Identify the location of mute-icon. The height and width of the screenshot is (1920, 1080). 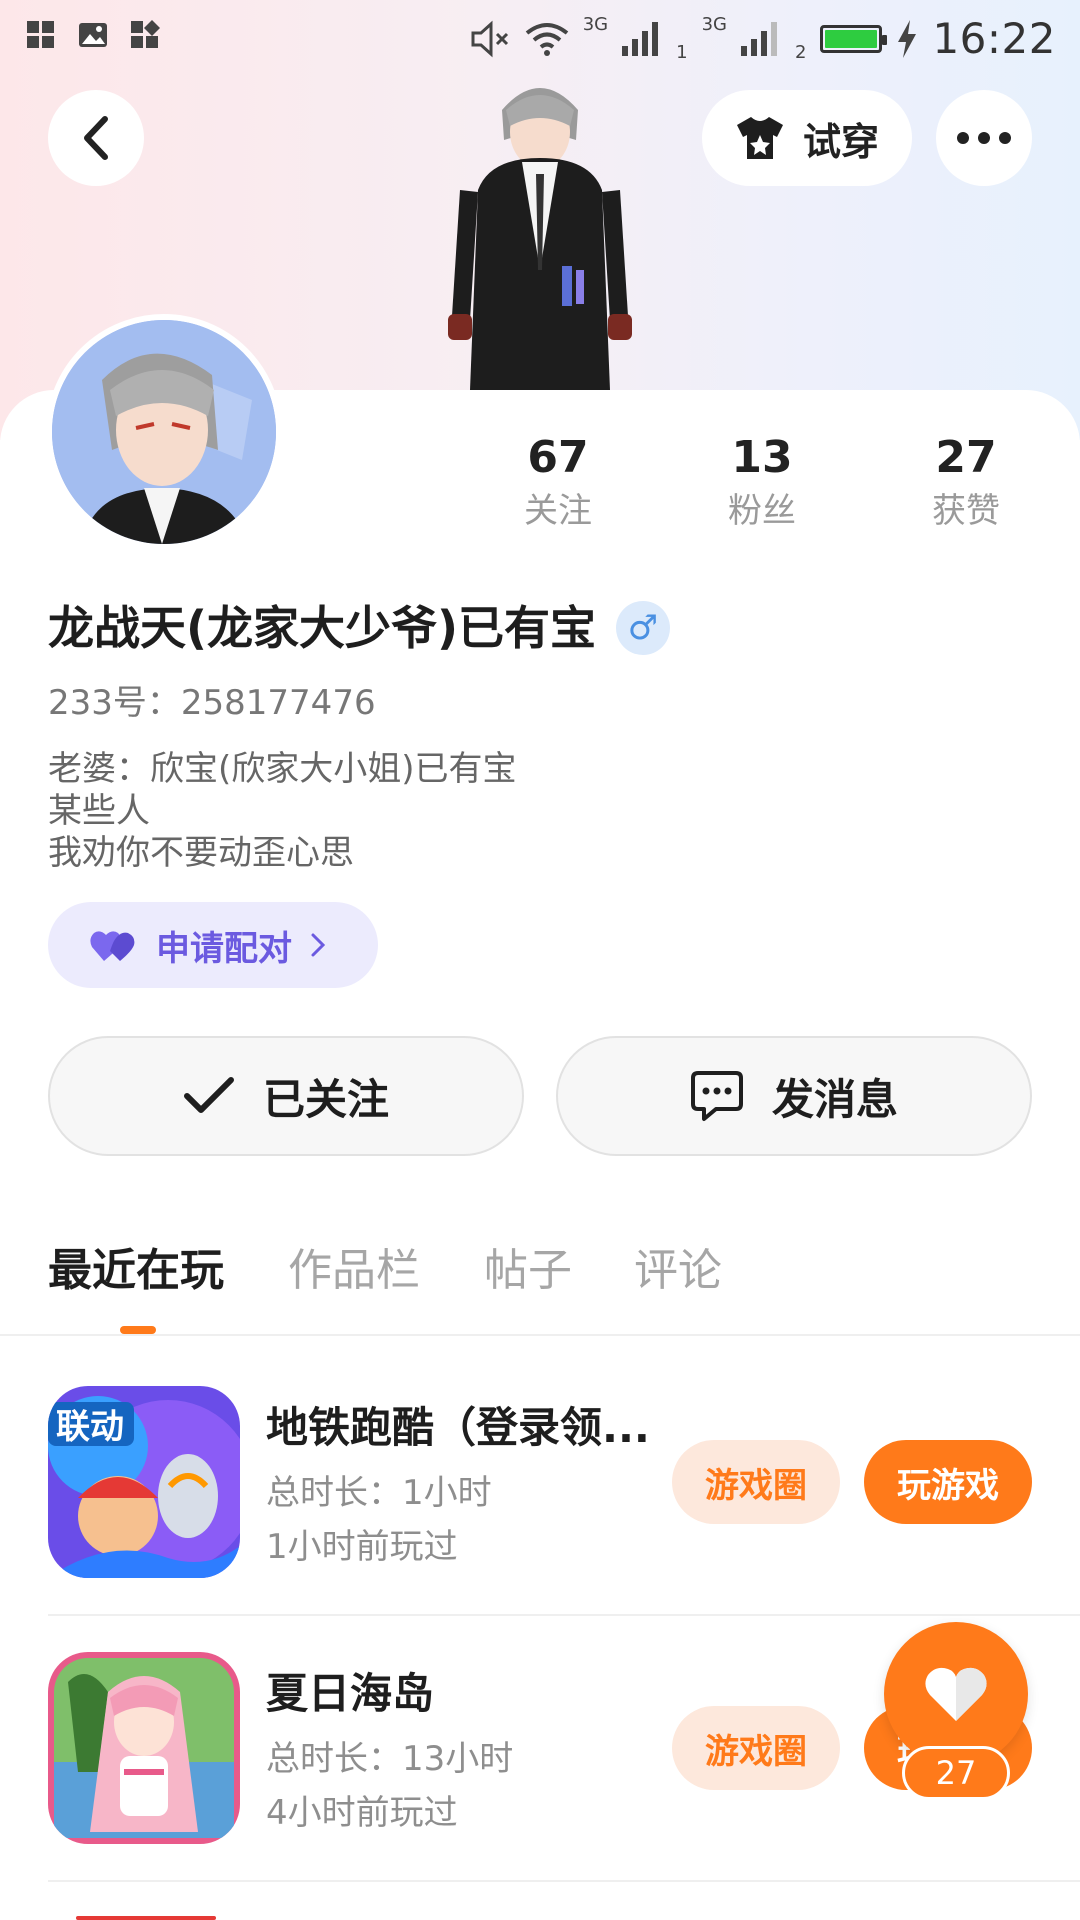
(489, 38).